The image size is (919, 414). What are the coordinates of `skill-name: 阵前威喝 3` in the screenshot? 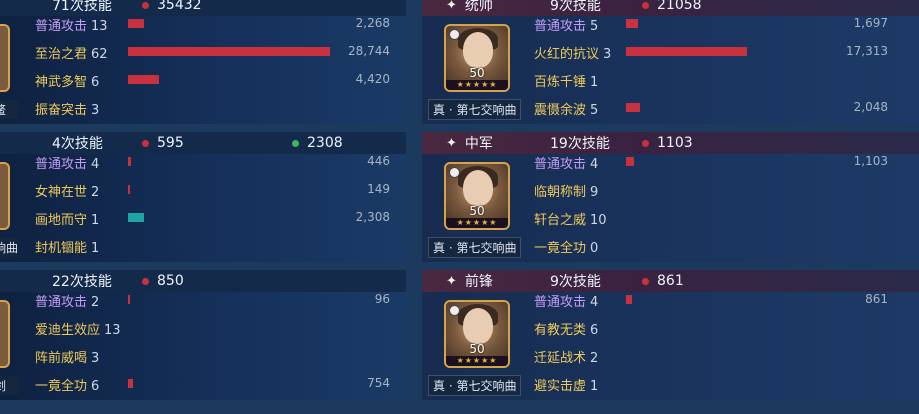 It's located at (67, 356).